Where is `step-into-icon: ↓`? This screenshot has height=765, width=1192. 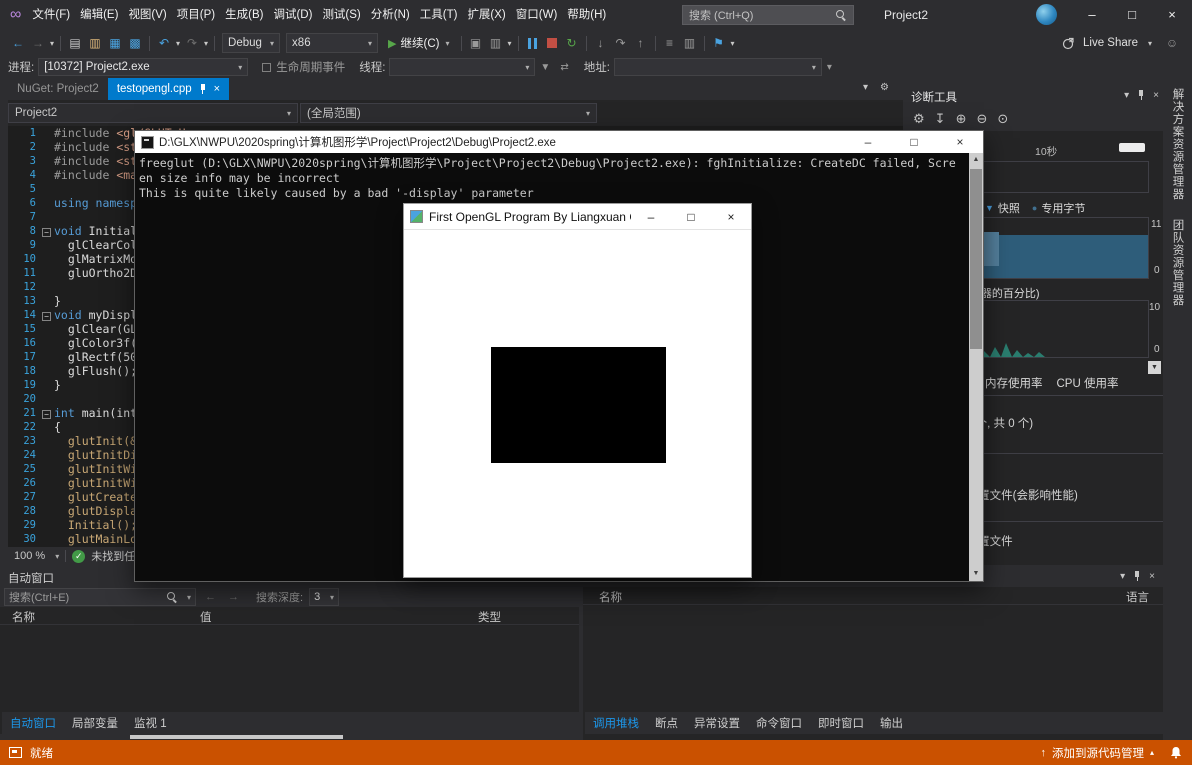 step-into-icon: ↓ is located at coordinates (601, 43).